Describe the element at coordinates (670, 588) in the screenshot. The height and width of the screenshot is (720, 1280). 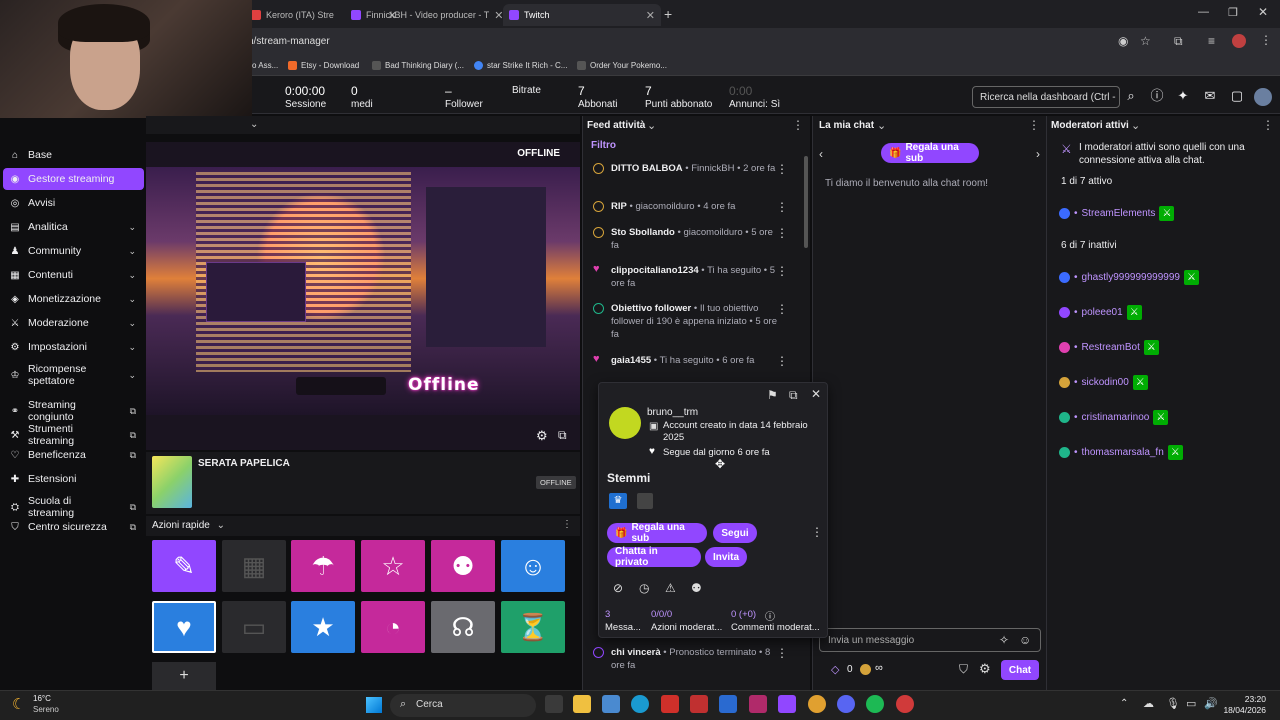
I see `warning-icon: ⚠` at that location.